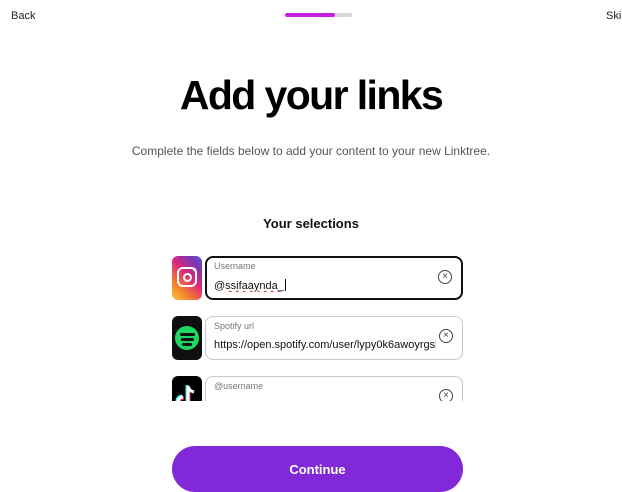 Image resolution: width=622 pixels, height=492 pixels. Describe the element at coordinates (311, 223) in the screenshot. I see `selections-heading: Your selections` at that location.